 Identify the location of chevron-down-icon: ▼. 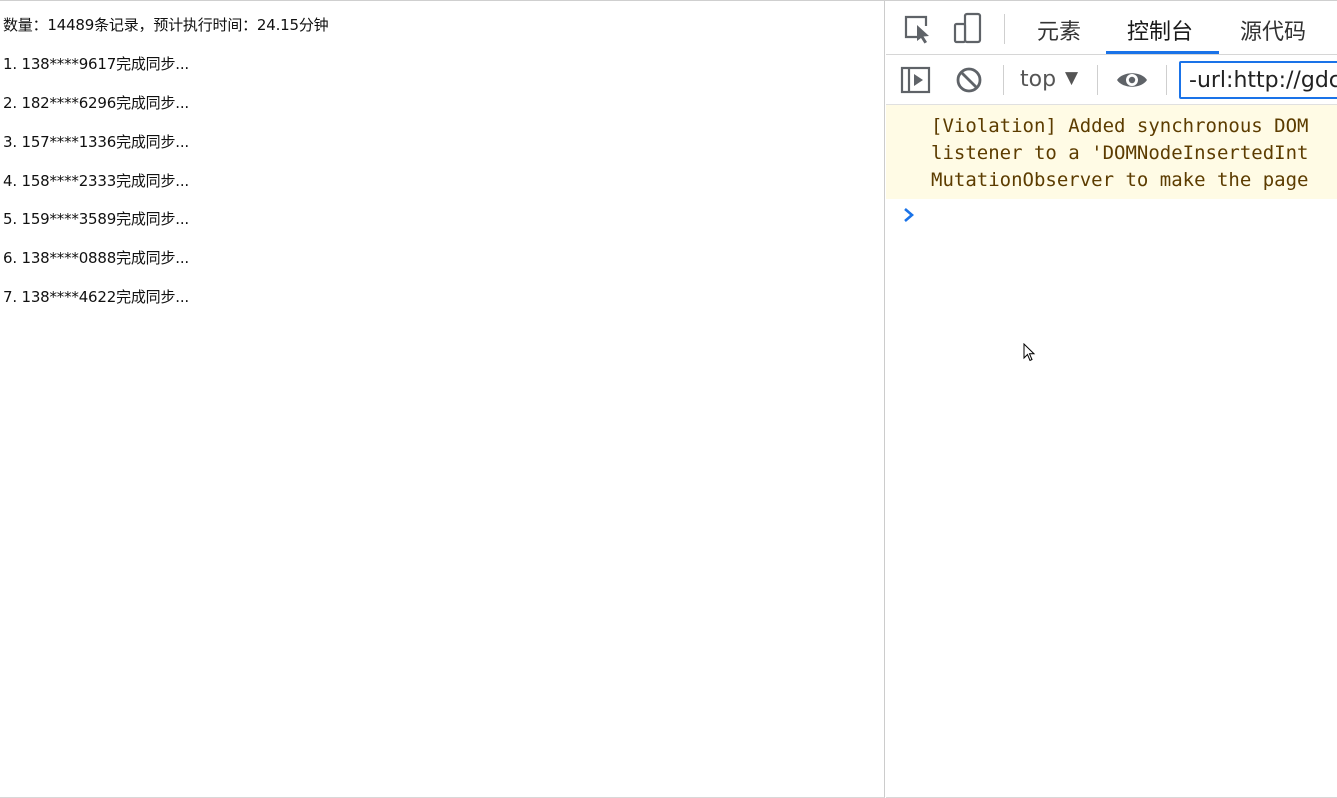
(1072, 78).